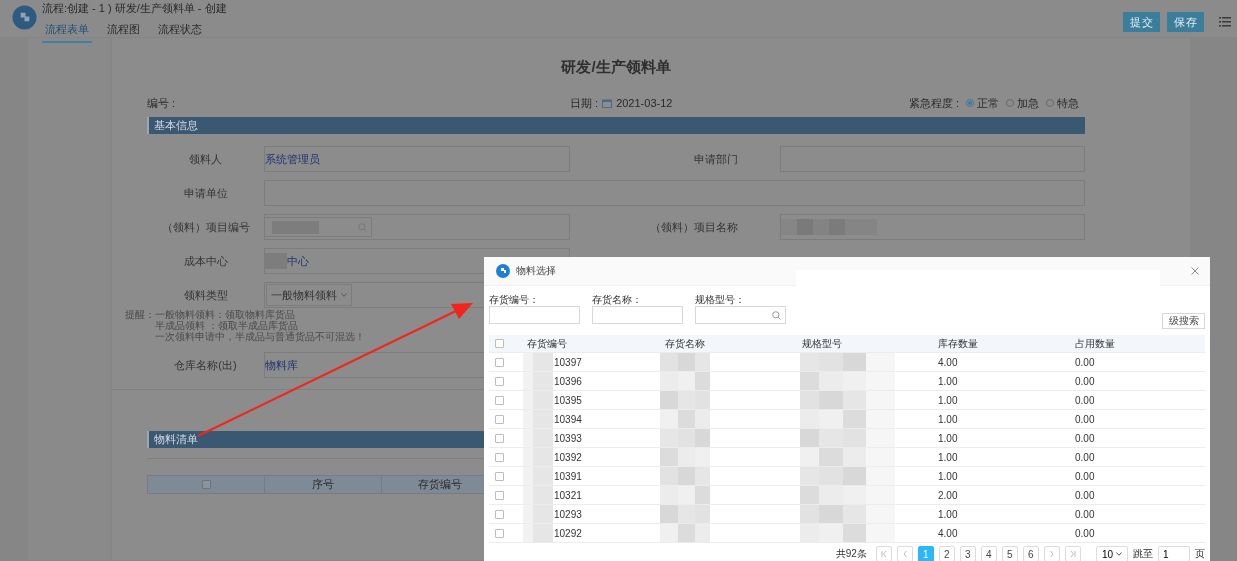 Image resolution: width=1237 pixels, height=561 pixels. What do you see at coordinates (1174, 553) in the screenshot?
I see `page-input: 1` at bounding box center [1174, 553].